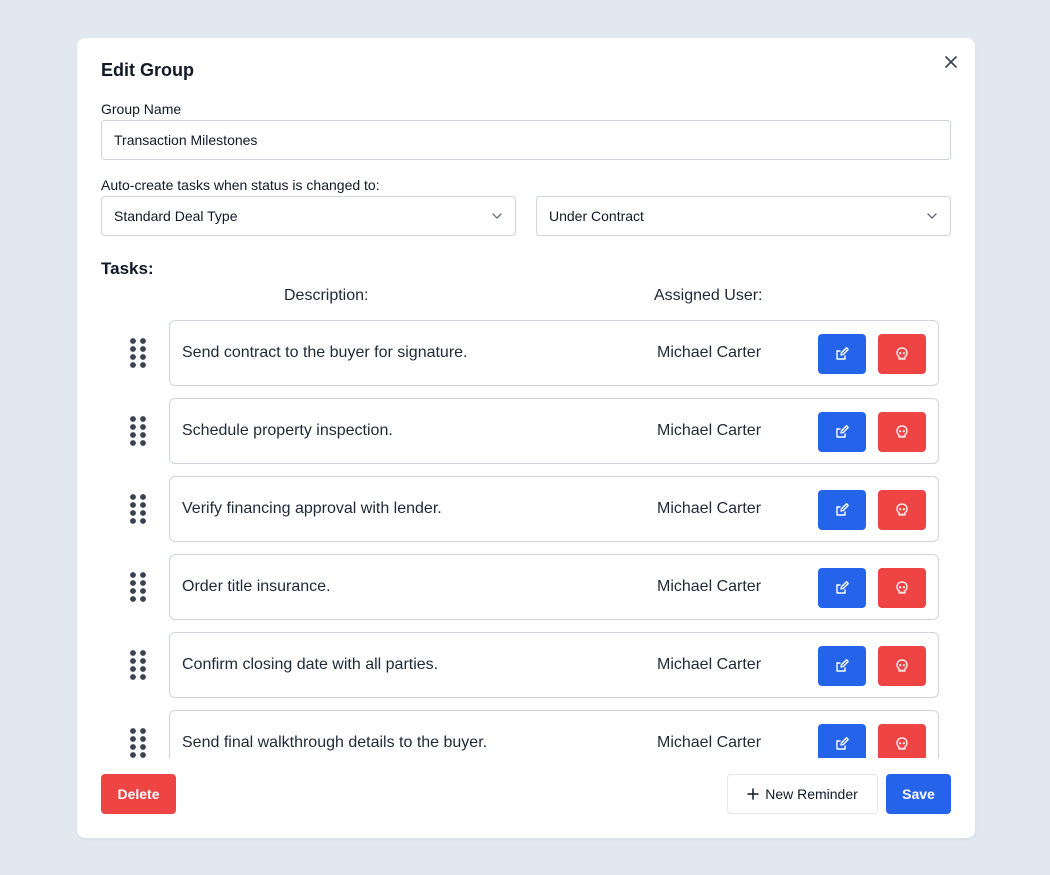 This screenshot has width=1050, height=875. Describe the element at coordinates (918, 794) in the screenshot. I see `save-button: Save` at that location.